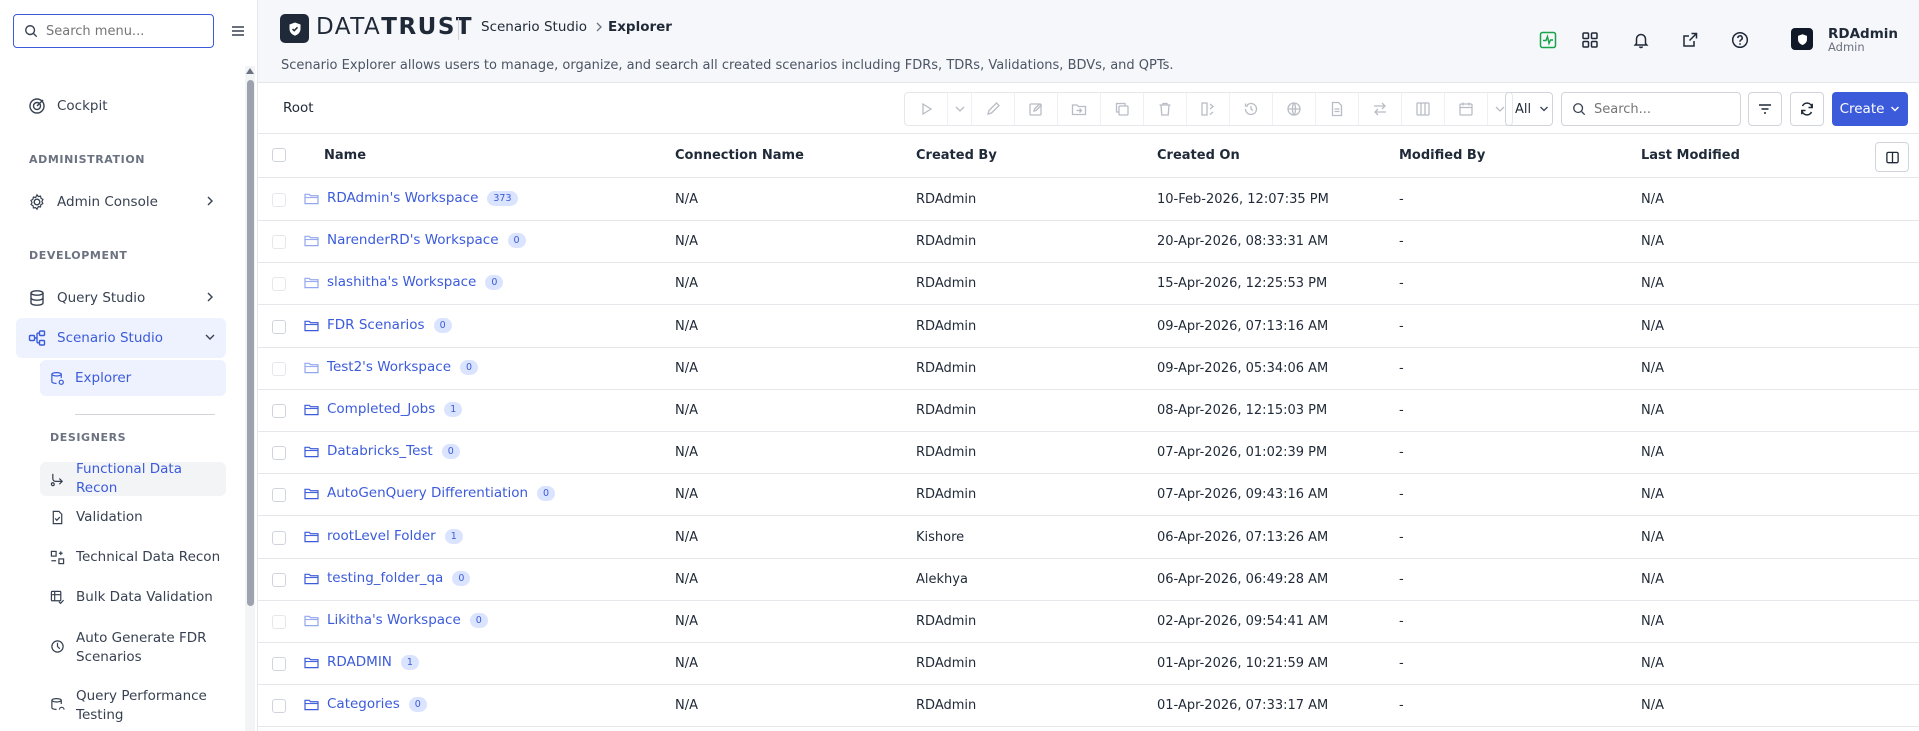 The height and width of the screenshot is (731, 1919). What do you see at coordinates (387, 578) in the screenshot?
I see `row-name-link: testing_folder_qa 0` at bounding box center [387, 578].